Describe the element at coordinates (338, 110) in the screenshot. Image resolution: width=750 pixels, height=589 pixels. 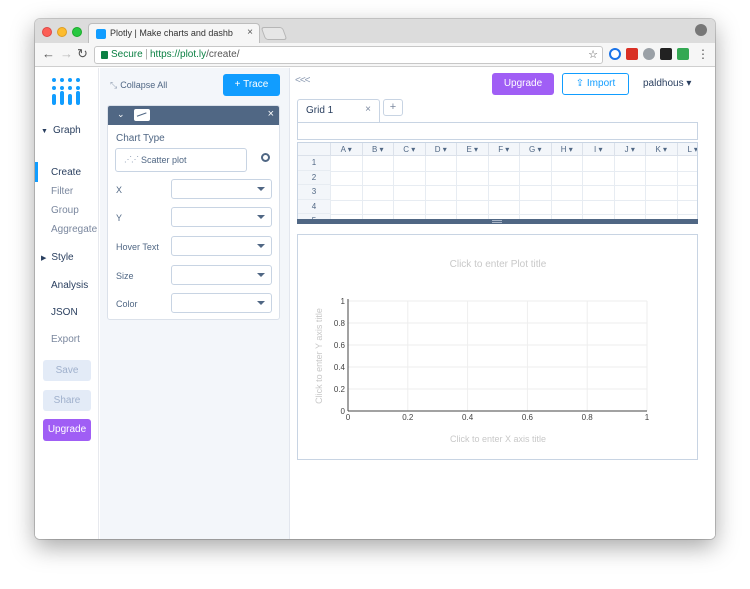
I see `tab-grid-1: Grid 1 ×` at that location.